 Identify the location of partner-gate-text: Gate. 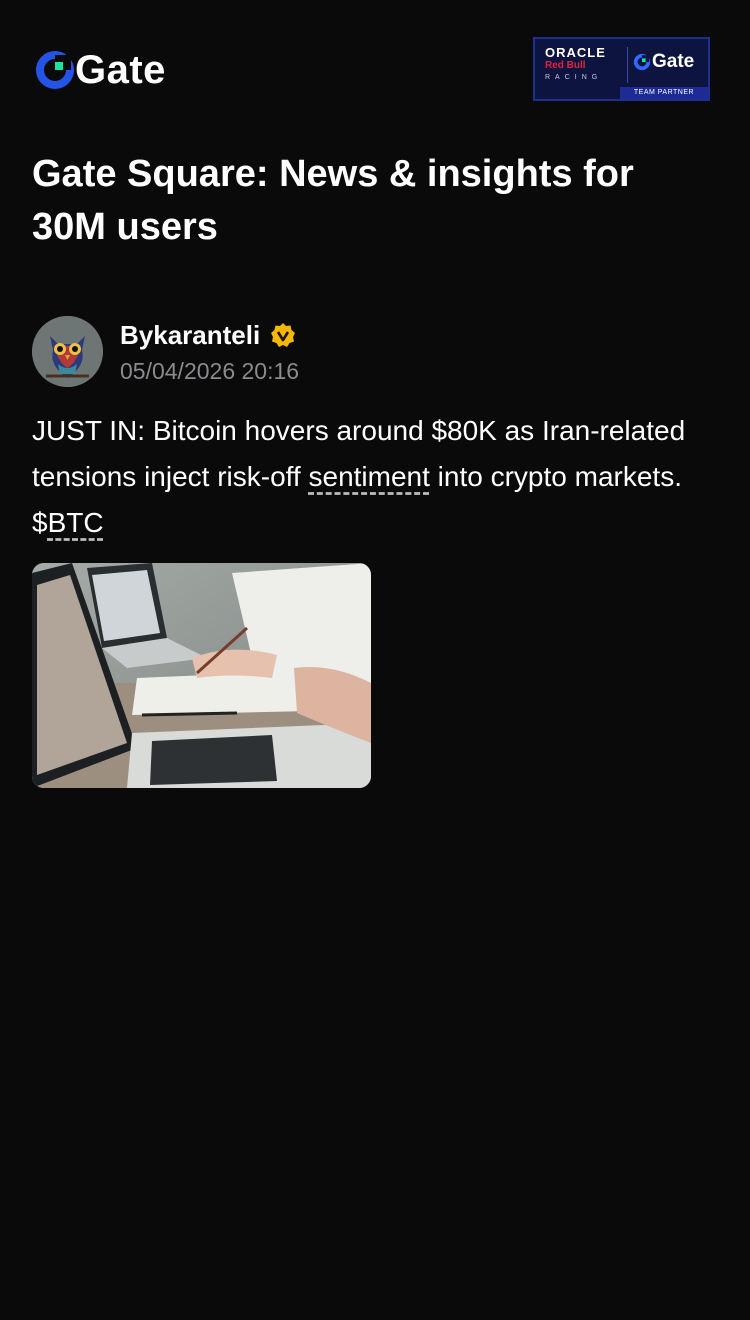
(673, 61).